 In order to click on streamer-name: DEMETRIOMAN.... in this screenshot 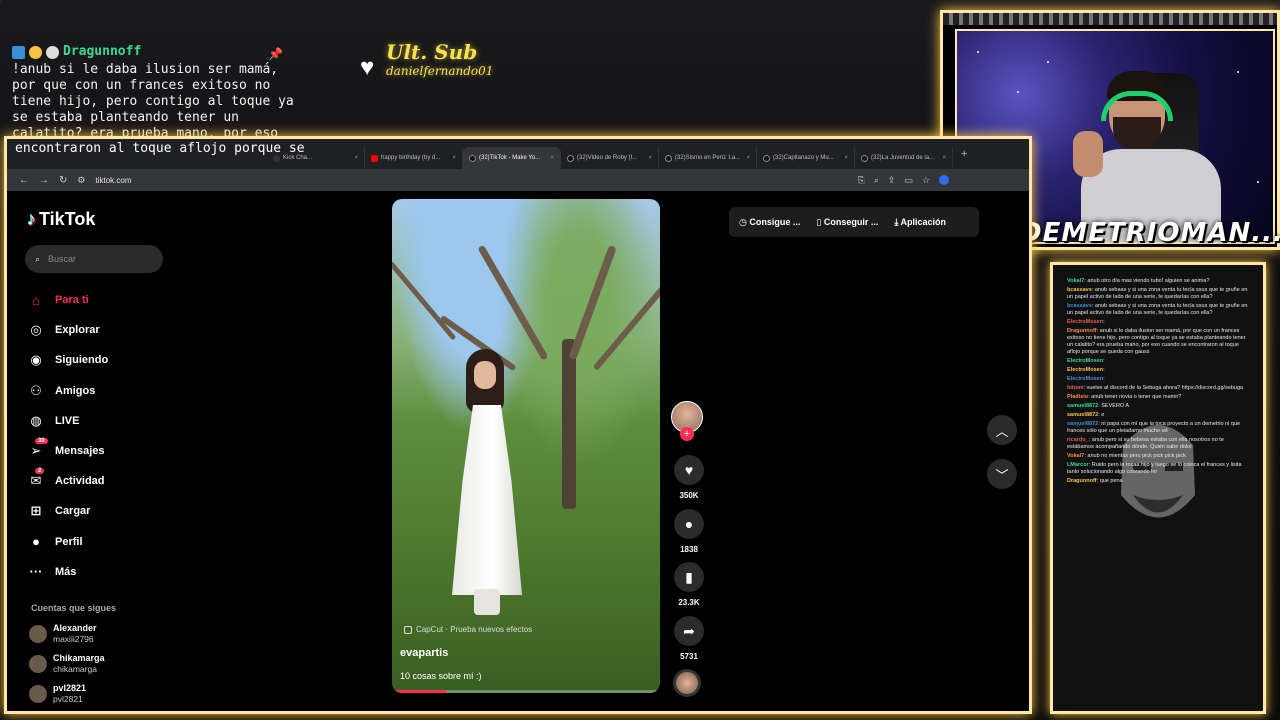, I will do `click(1150, 233)`.